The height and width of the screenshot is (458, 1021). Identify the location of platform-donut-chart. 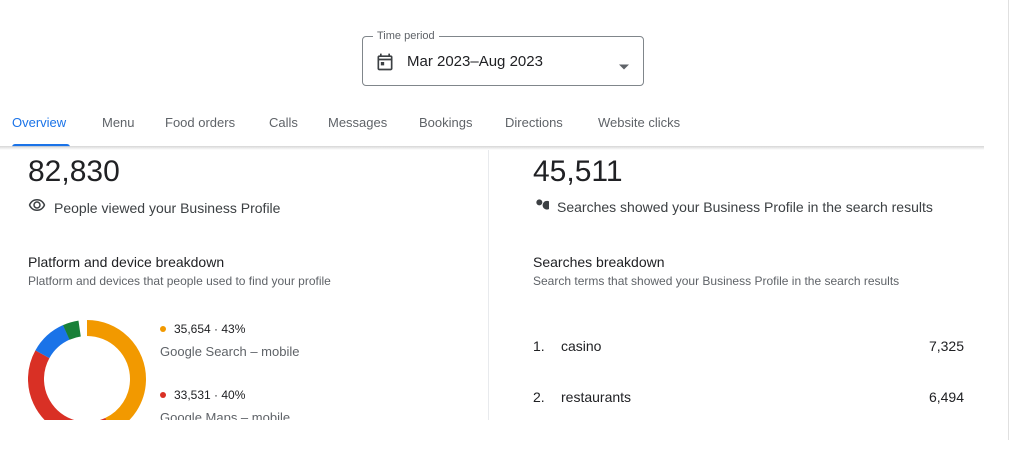
(87, 370).